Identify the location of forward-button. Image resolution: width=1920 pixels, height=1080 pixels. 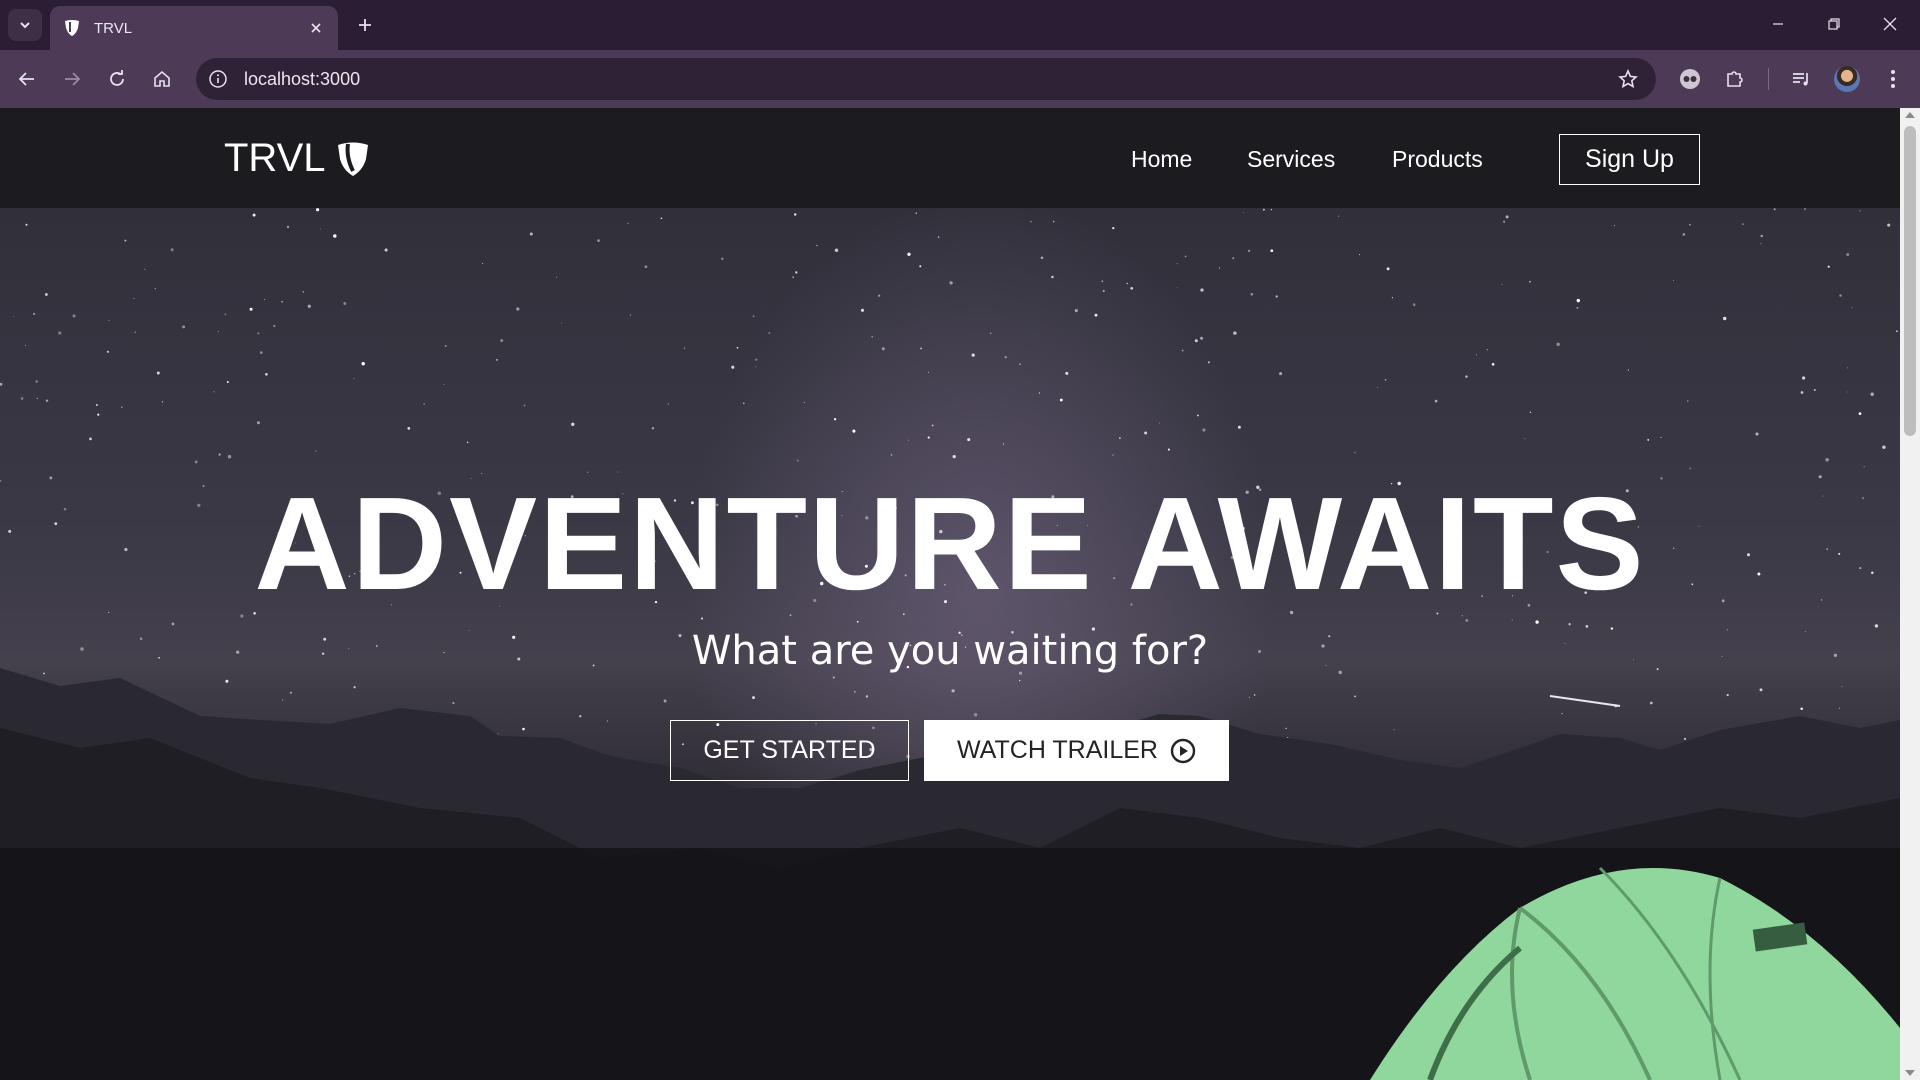
(72, 79).